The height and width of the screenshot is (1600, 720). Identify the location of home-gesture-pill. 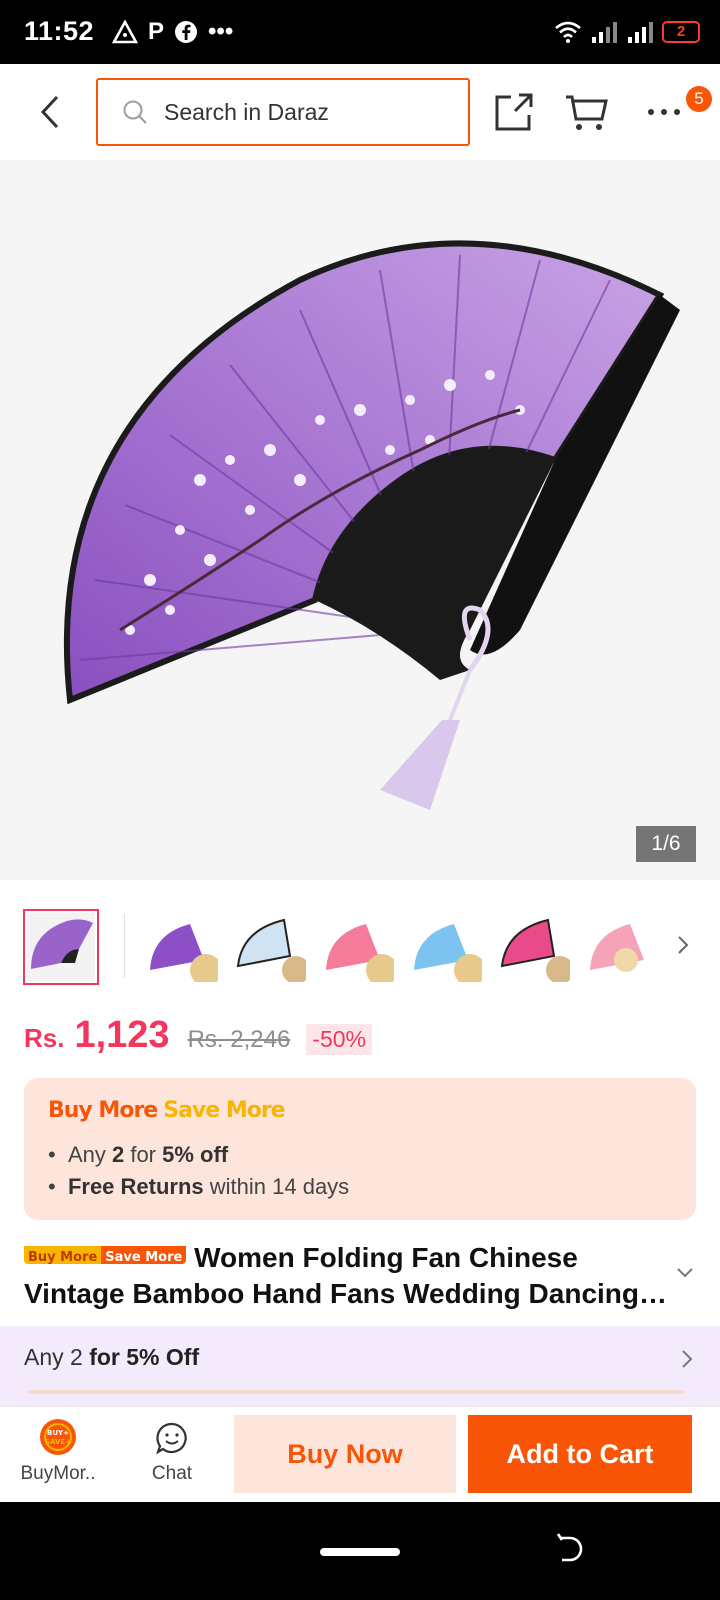
(360, 1552).